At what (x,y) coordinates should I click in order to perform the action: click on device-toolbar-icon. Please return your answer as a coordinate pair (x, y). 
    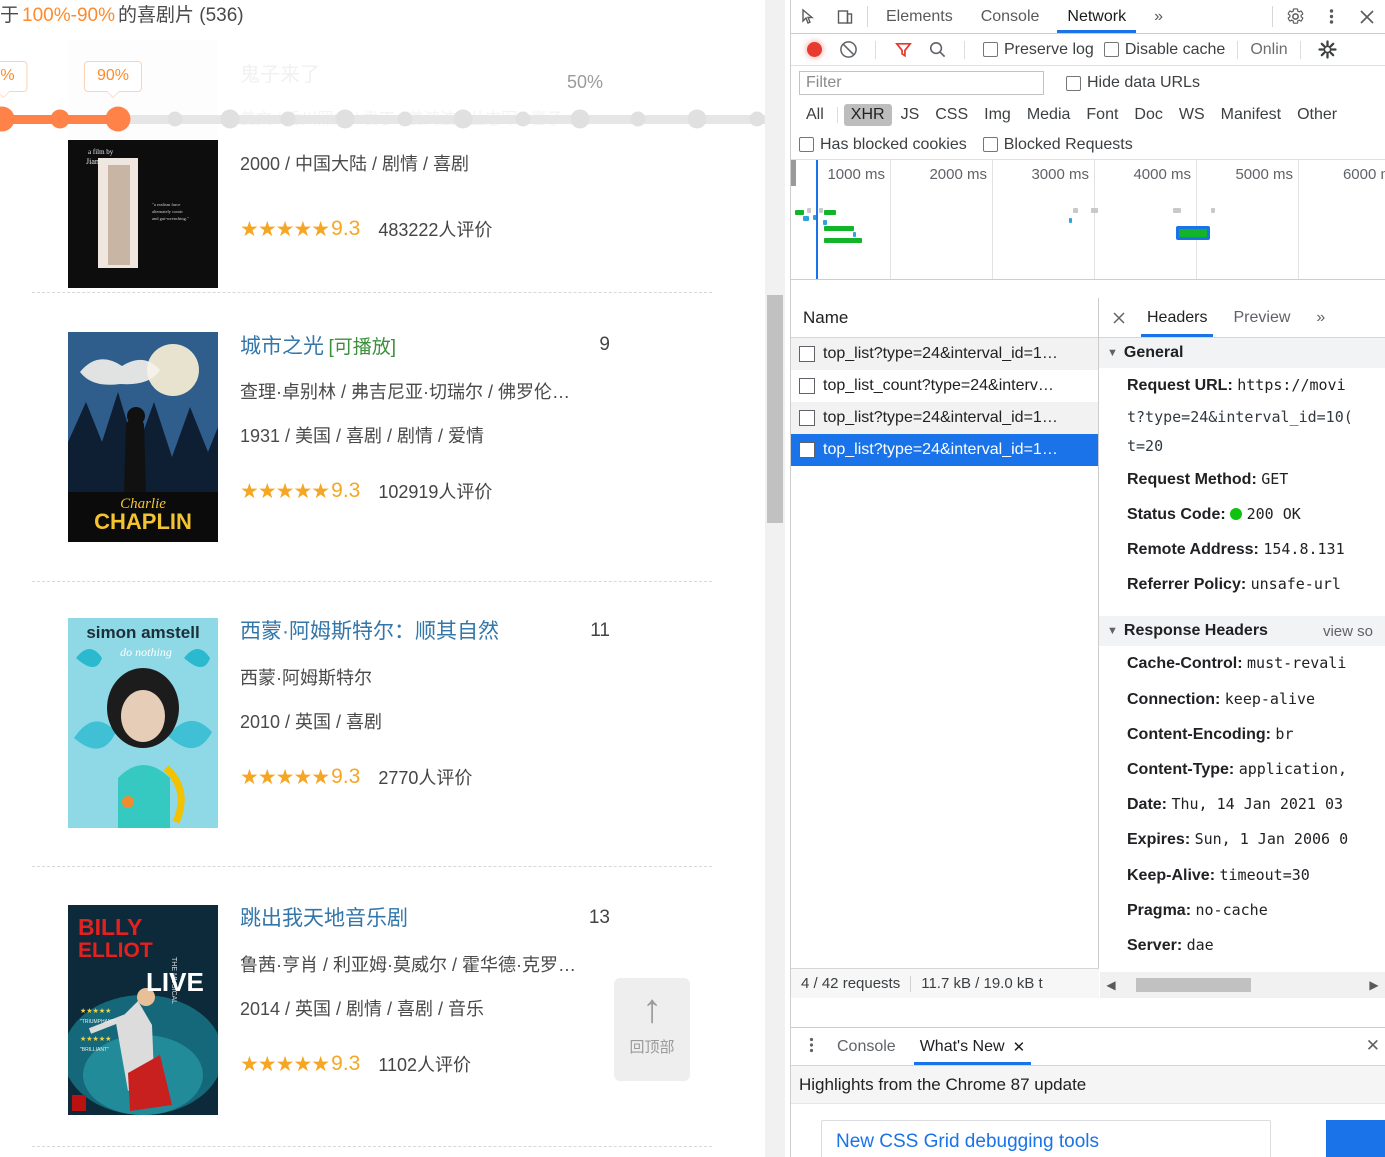
    Looking at the image, I should click on (845, 16).